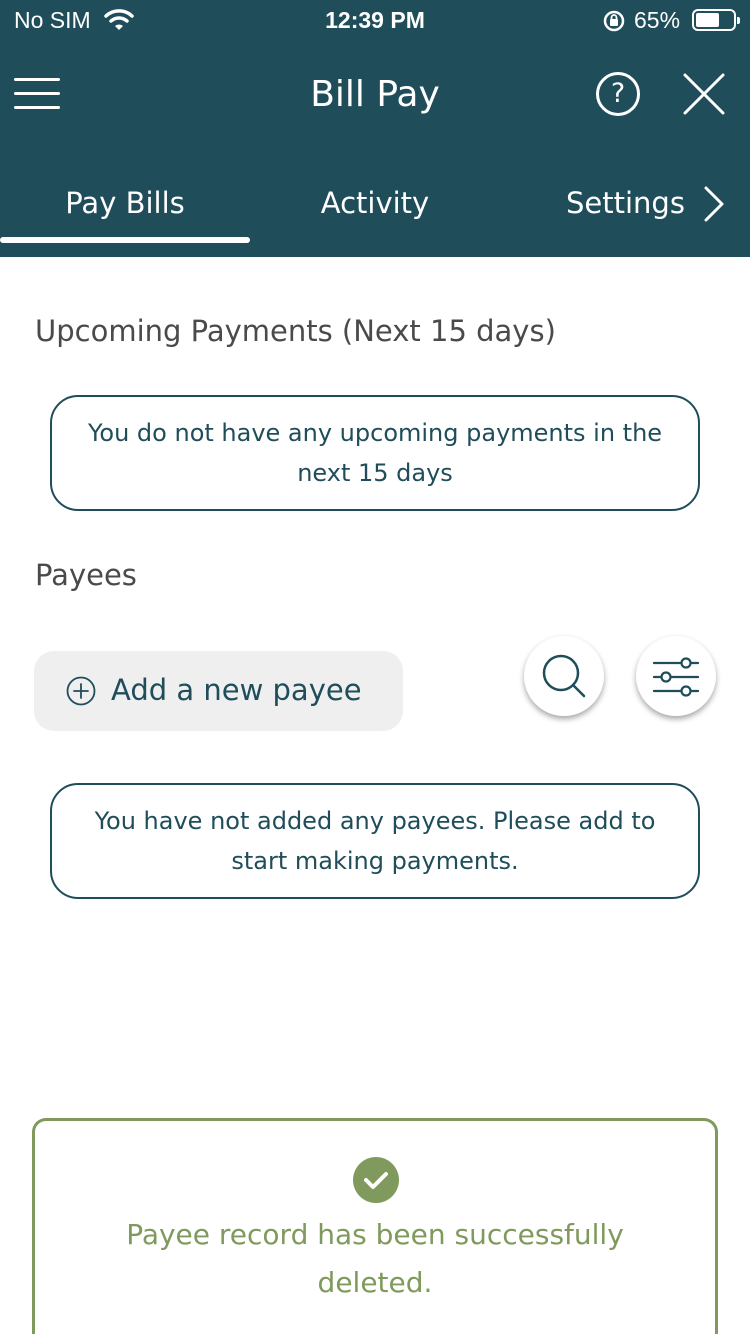 The width and height of the screenshot is (750, 1334). What do you see at coordinates (657, 20) in the screenshot?
I see `battery-percent: 65%` at bounding box center [657, 20].